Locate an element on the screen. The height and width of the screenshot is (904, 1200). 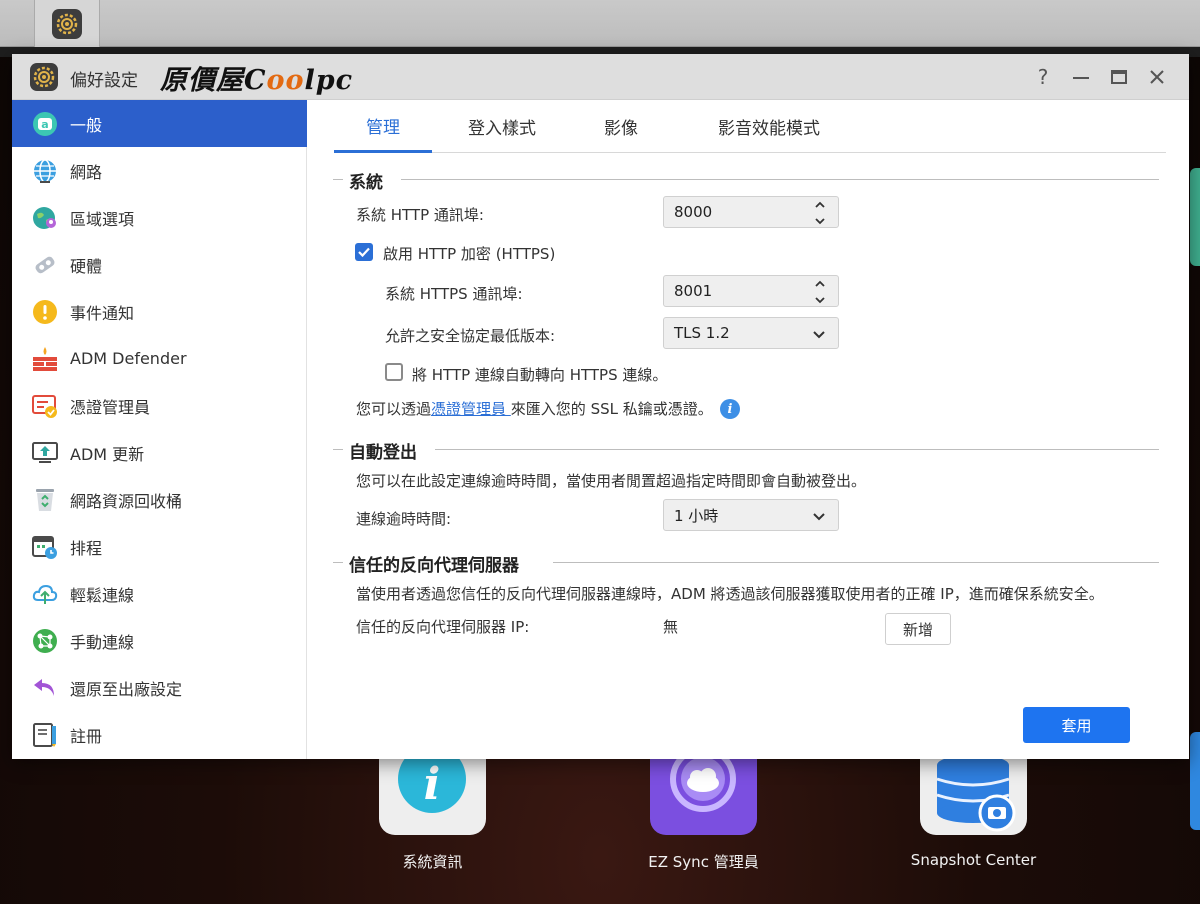
sidebar-item-hardware: 硬體 is located at coordinates (159, 264).